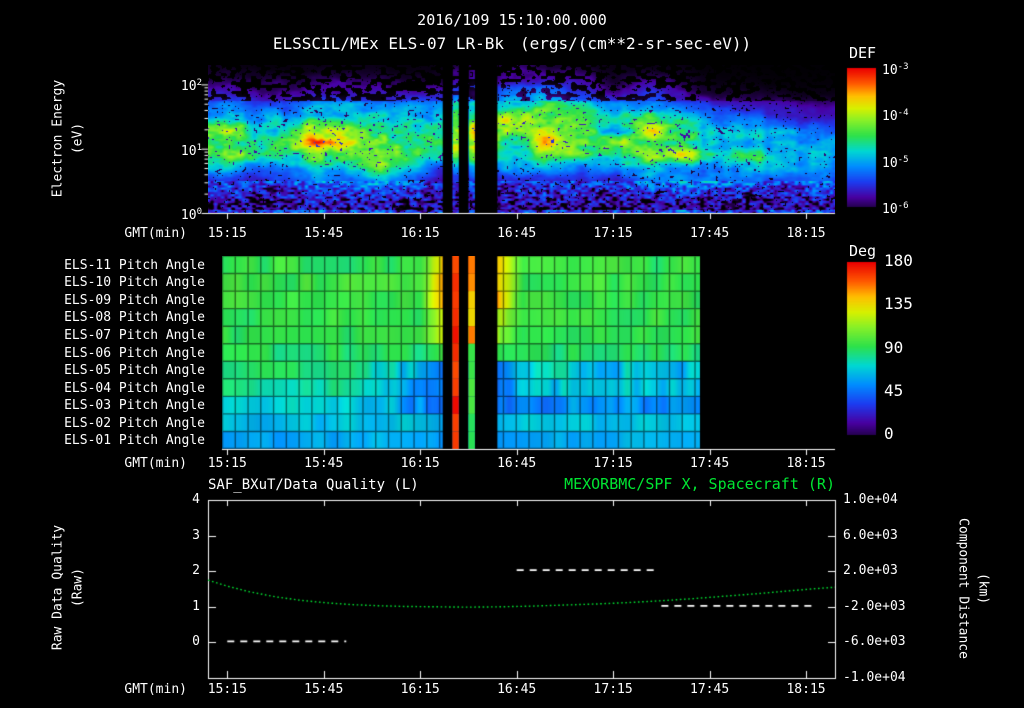 This screenshot has width=1024, height=708. I want to click on raw-axis-tick-0: 4, so click(196, 499).